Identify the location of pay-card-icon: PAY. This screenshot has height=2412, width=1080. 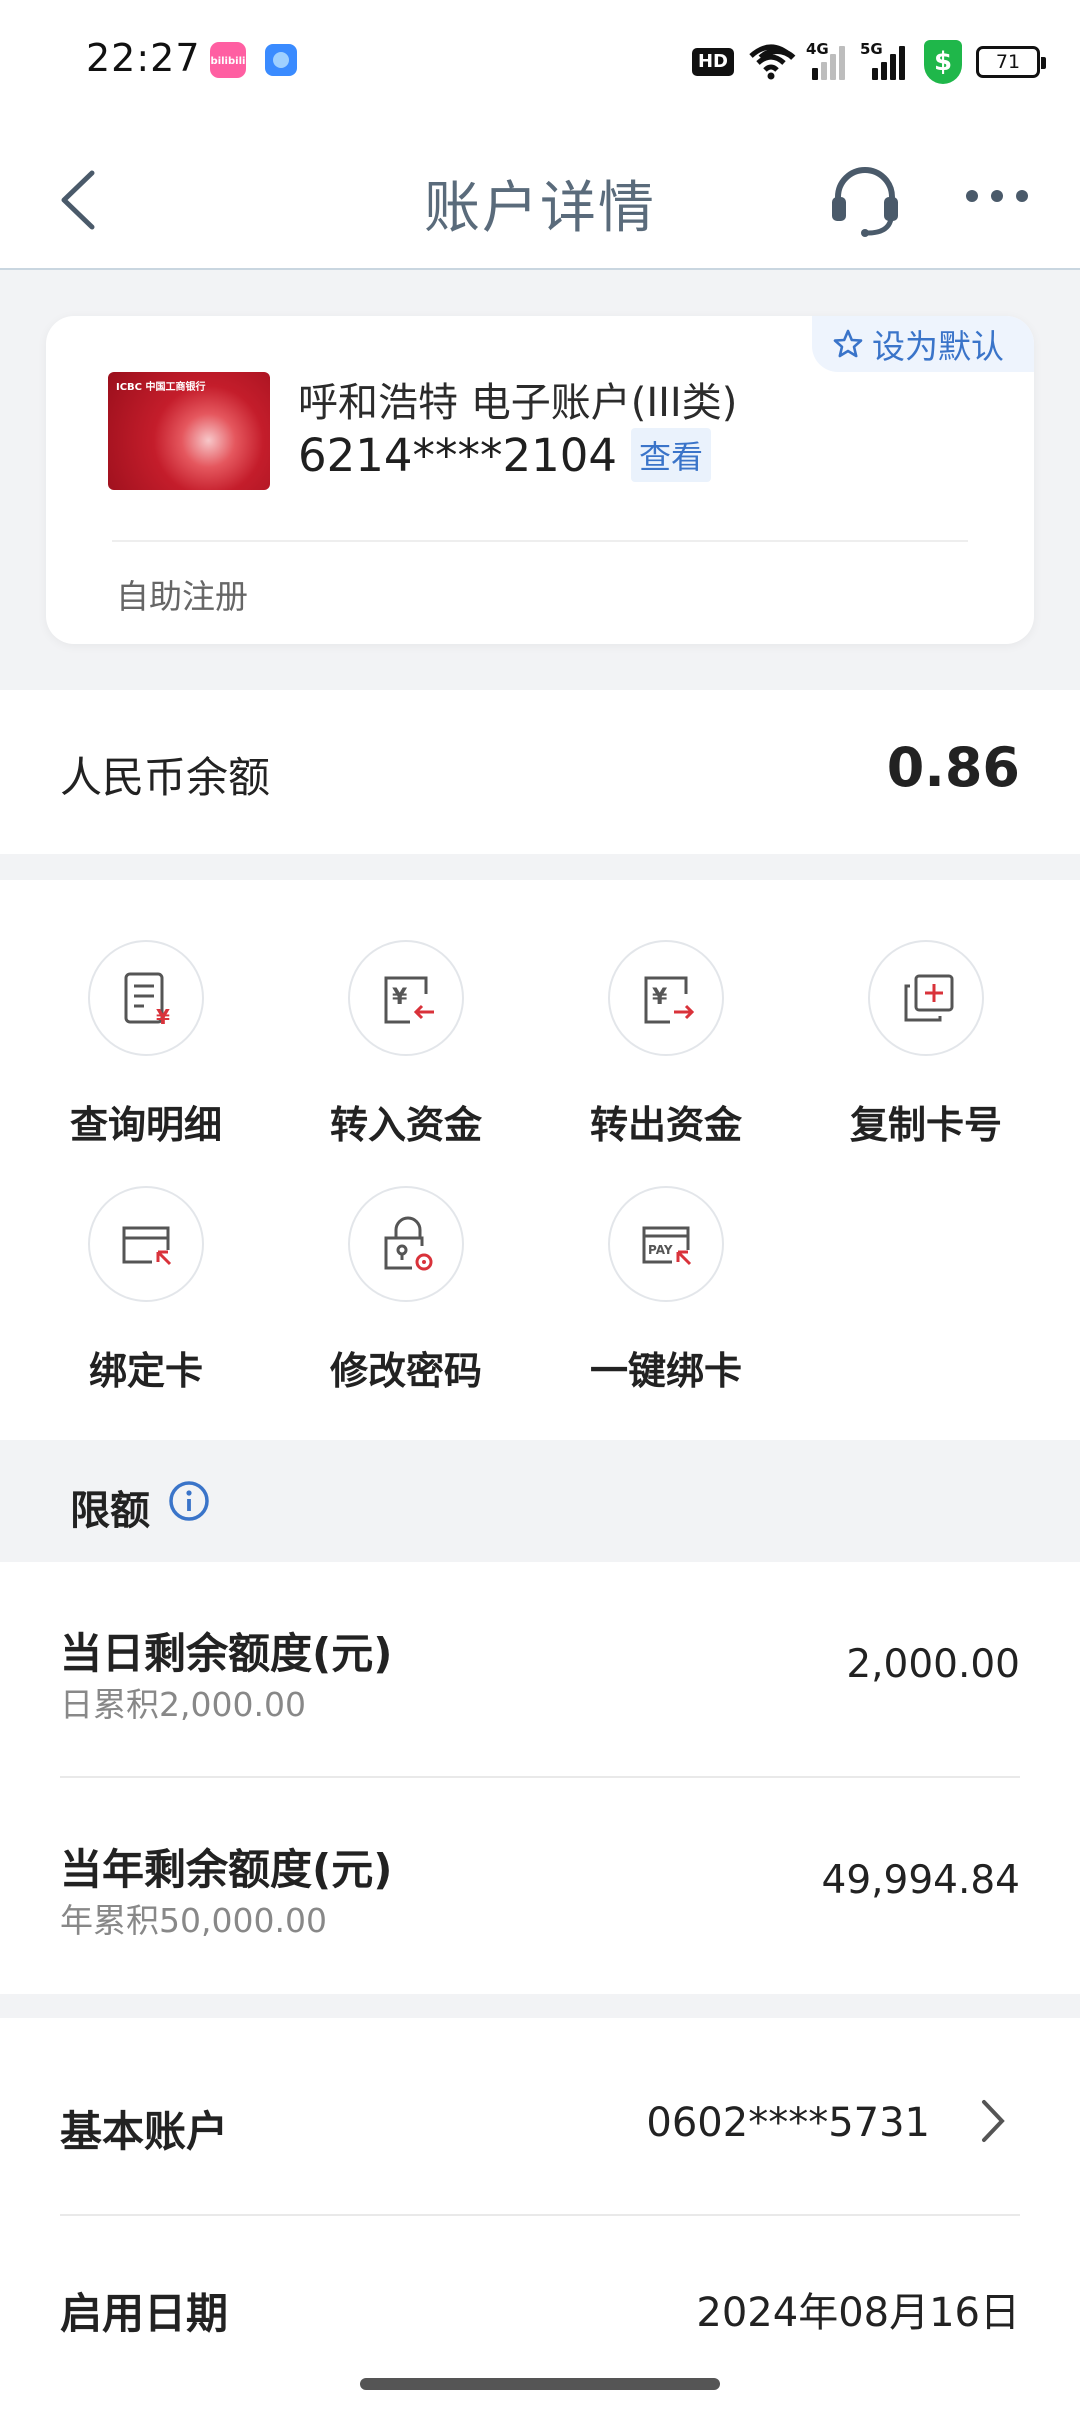
(667, 1246).